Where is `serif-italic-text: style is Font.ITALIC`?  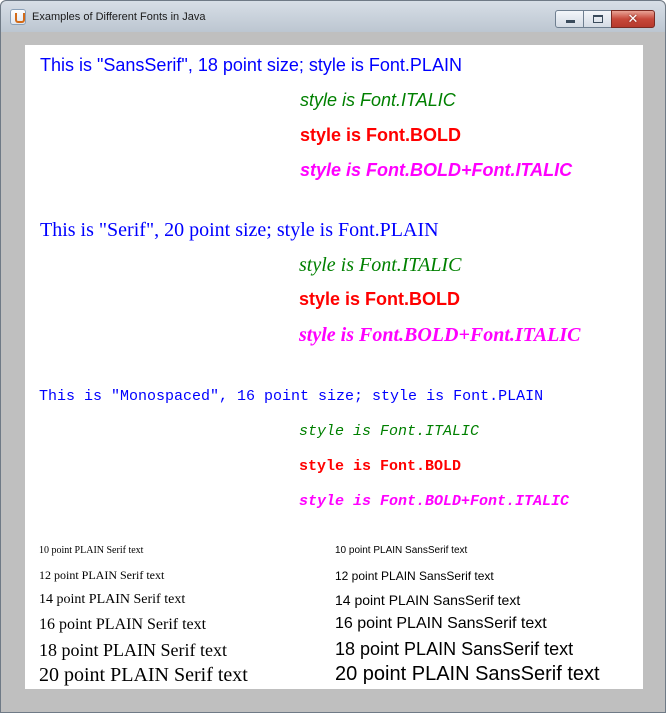 serif-italic-text: style is Font.ITALIC is located at coordinates (380, 265).